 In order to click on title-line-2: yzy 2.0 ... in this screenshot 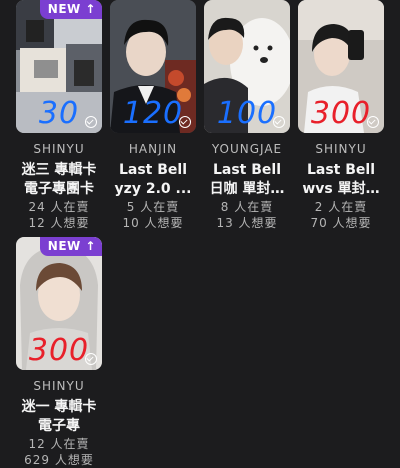, I will do `click(153, 189)`.